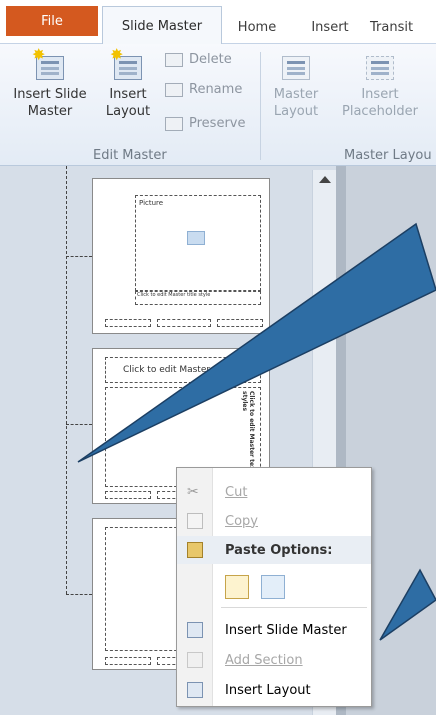  I want to click on master-layout-group-label: Master Layou, so click(388, 155).